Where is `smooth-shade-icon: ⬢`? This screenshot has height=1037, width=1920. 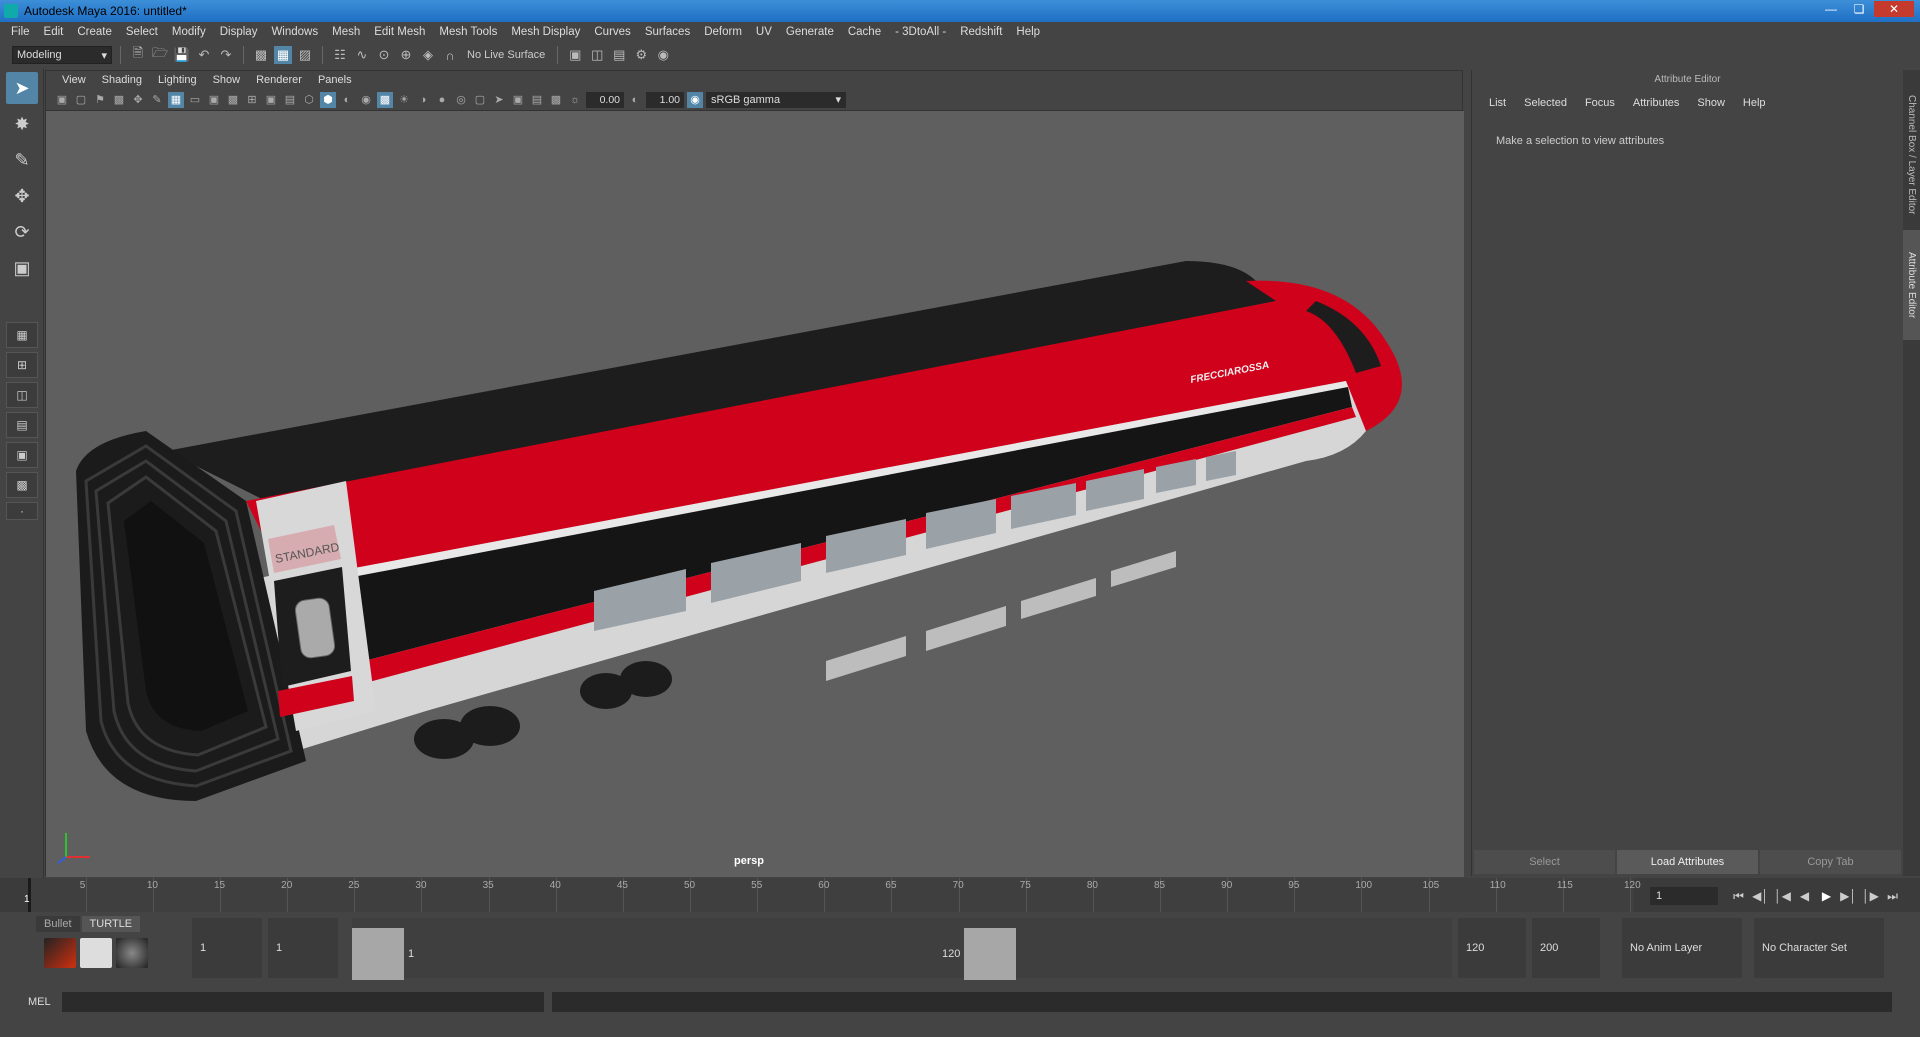
smooth-shade-icon: ⬢ is located at coordinates (328, 99).